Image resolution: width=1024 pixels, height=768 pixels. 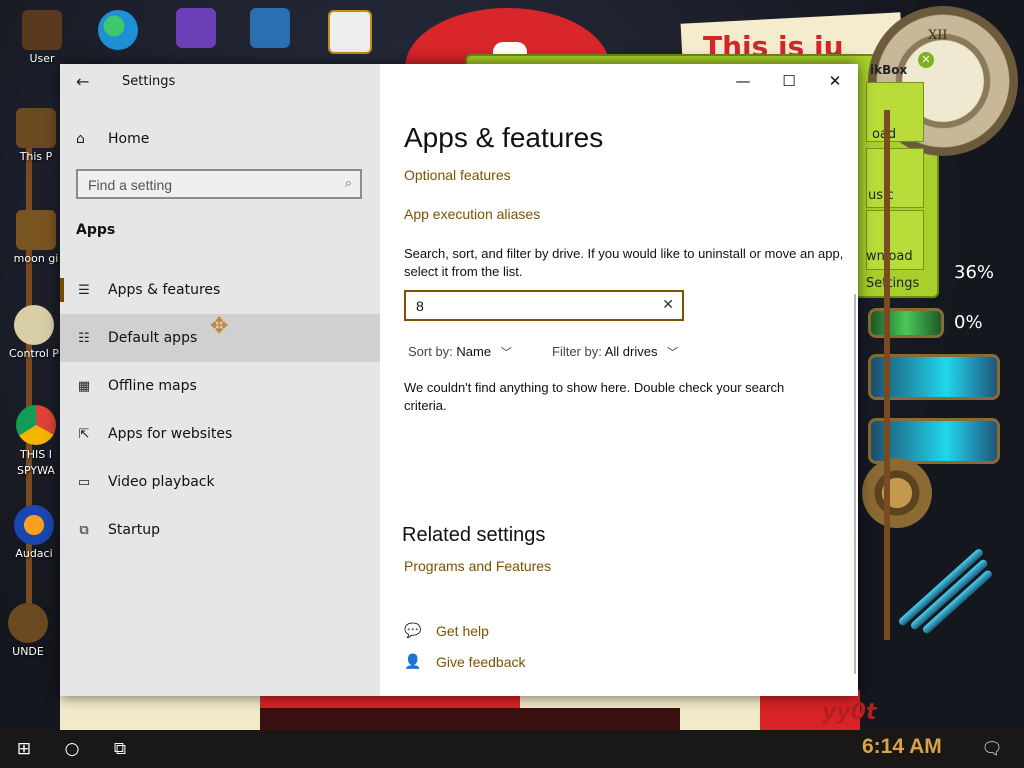 I want to click on search-icon: ⌕, so click(x=348, y=183).